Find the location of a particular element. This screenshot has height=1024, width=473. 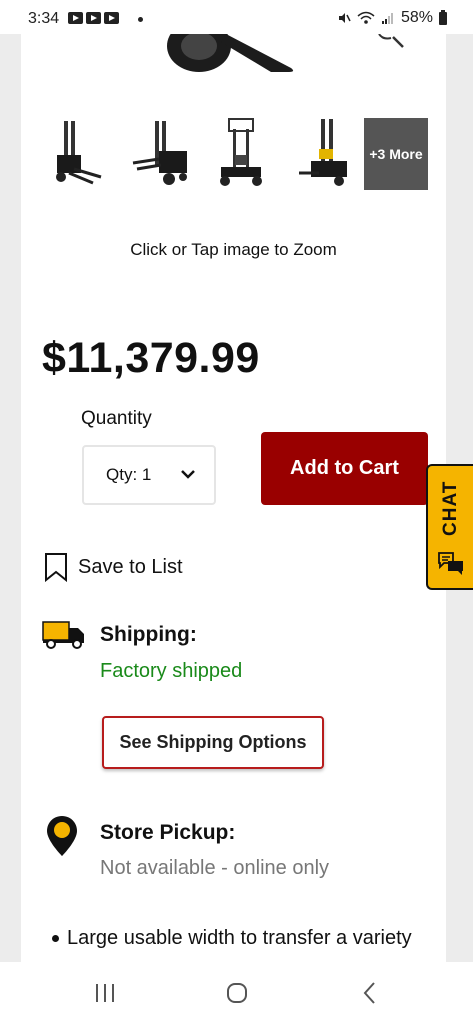

home-button is located at coordinates (237, 993).